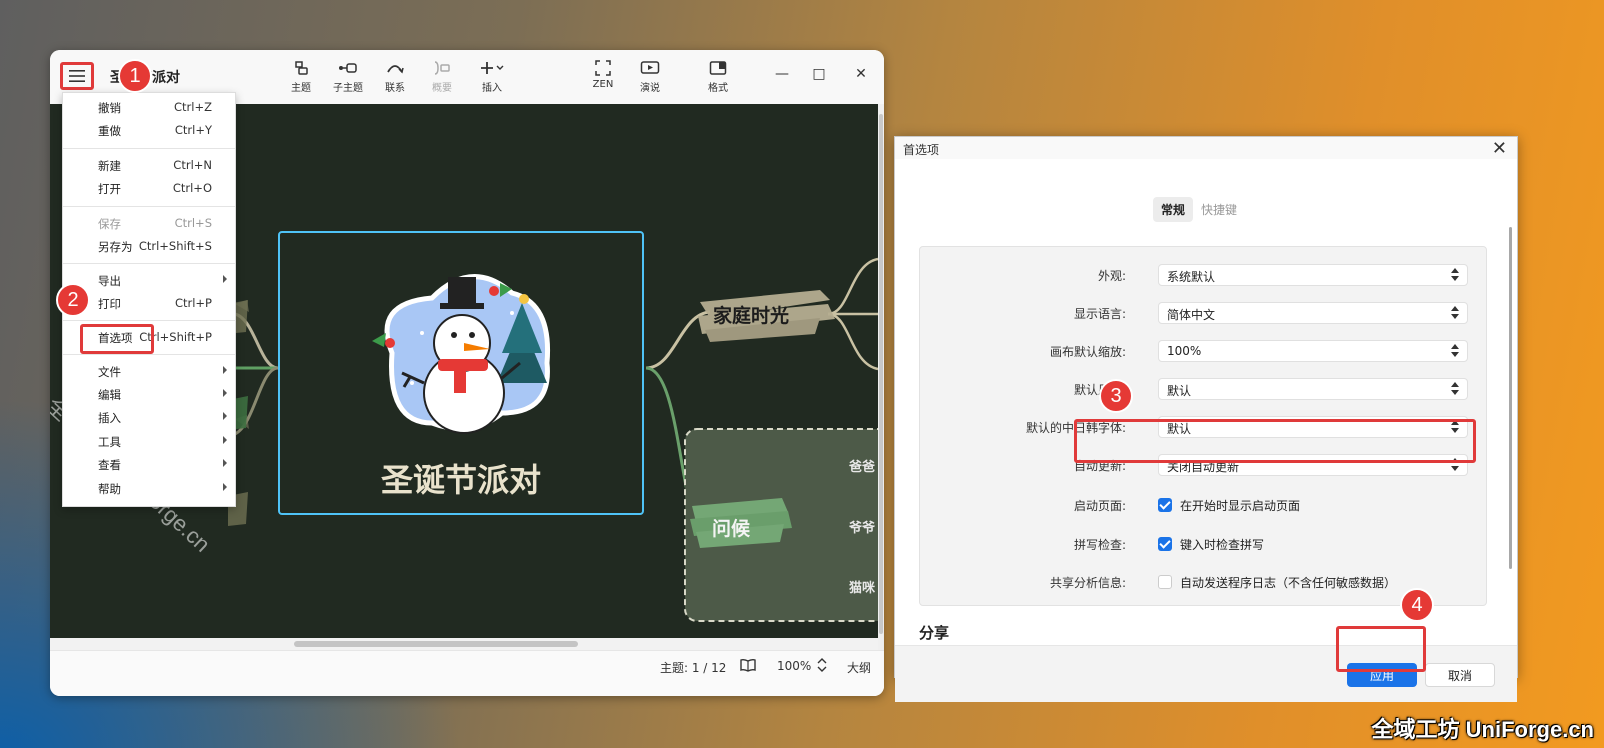 The width and height of the screenshot is (1604, 748). I want to click on step-badge-3: 3, so click(1116, 396).